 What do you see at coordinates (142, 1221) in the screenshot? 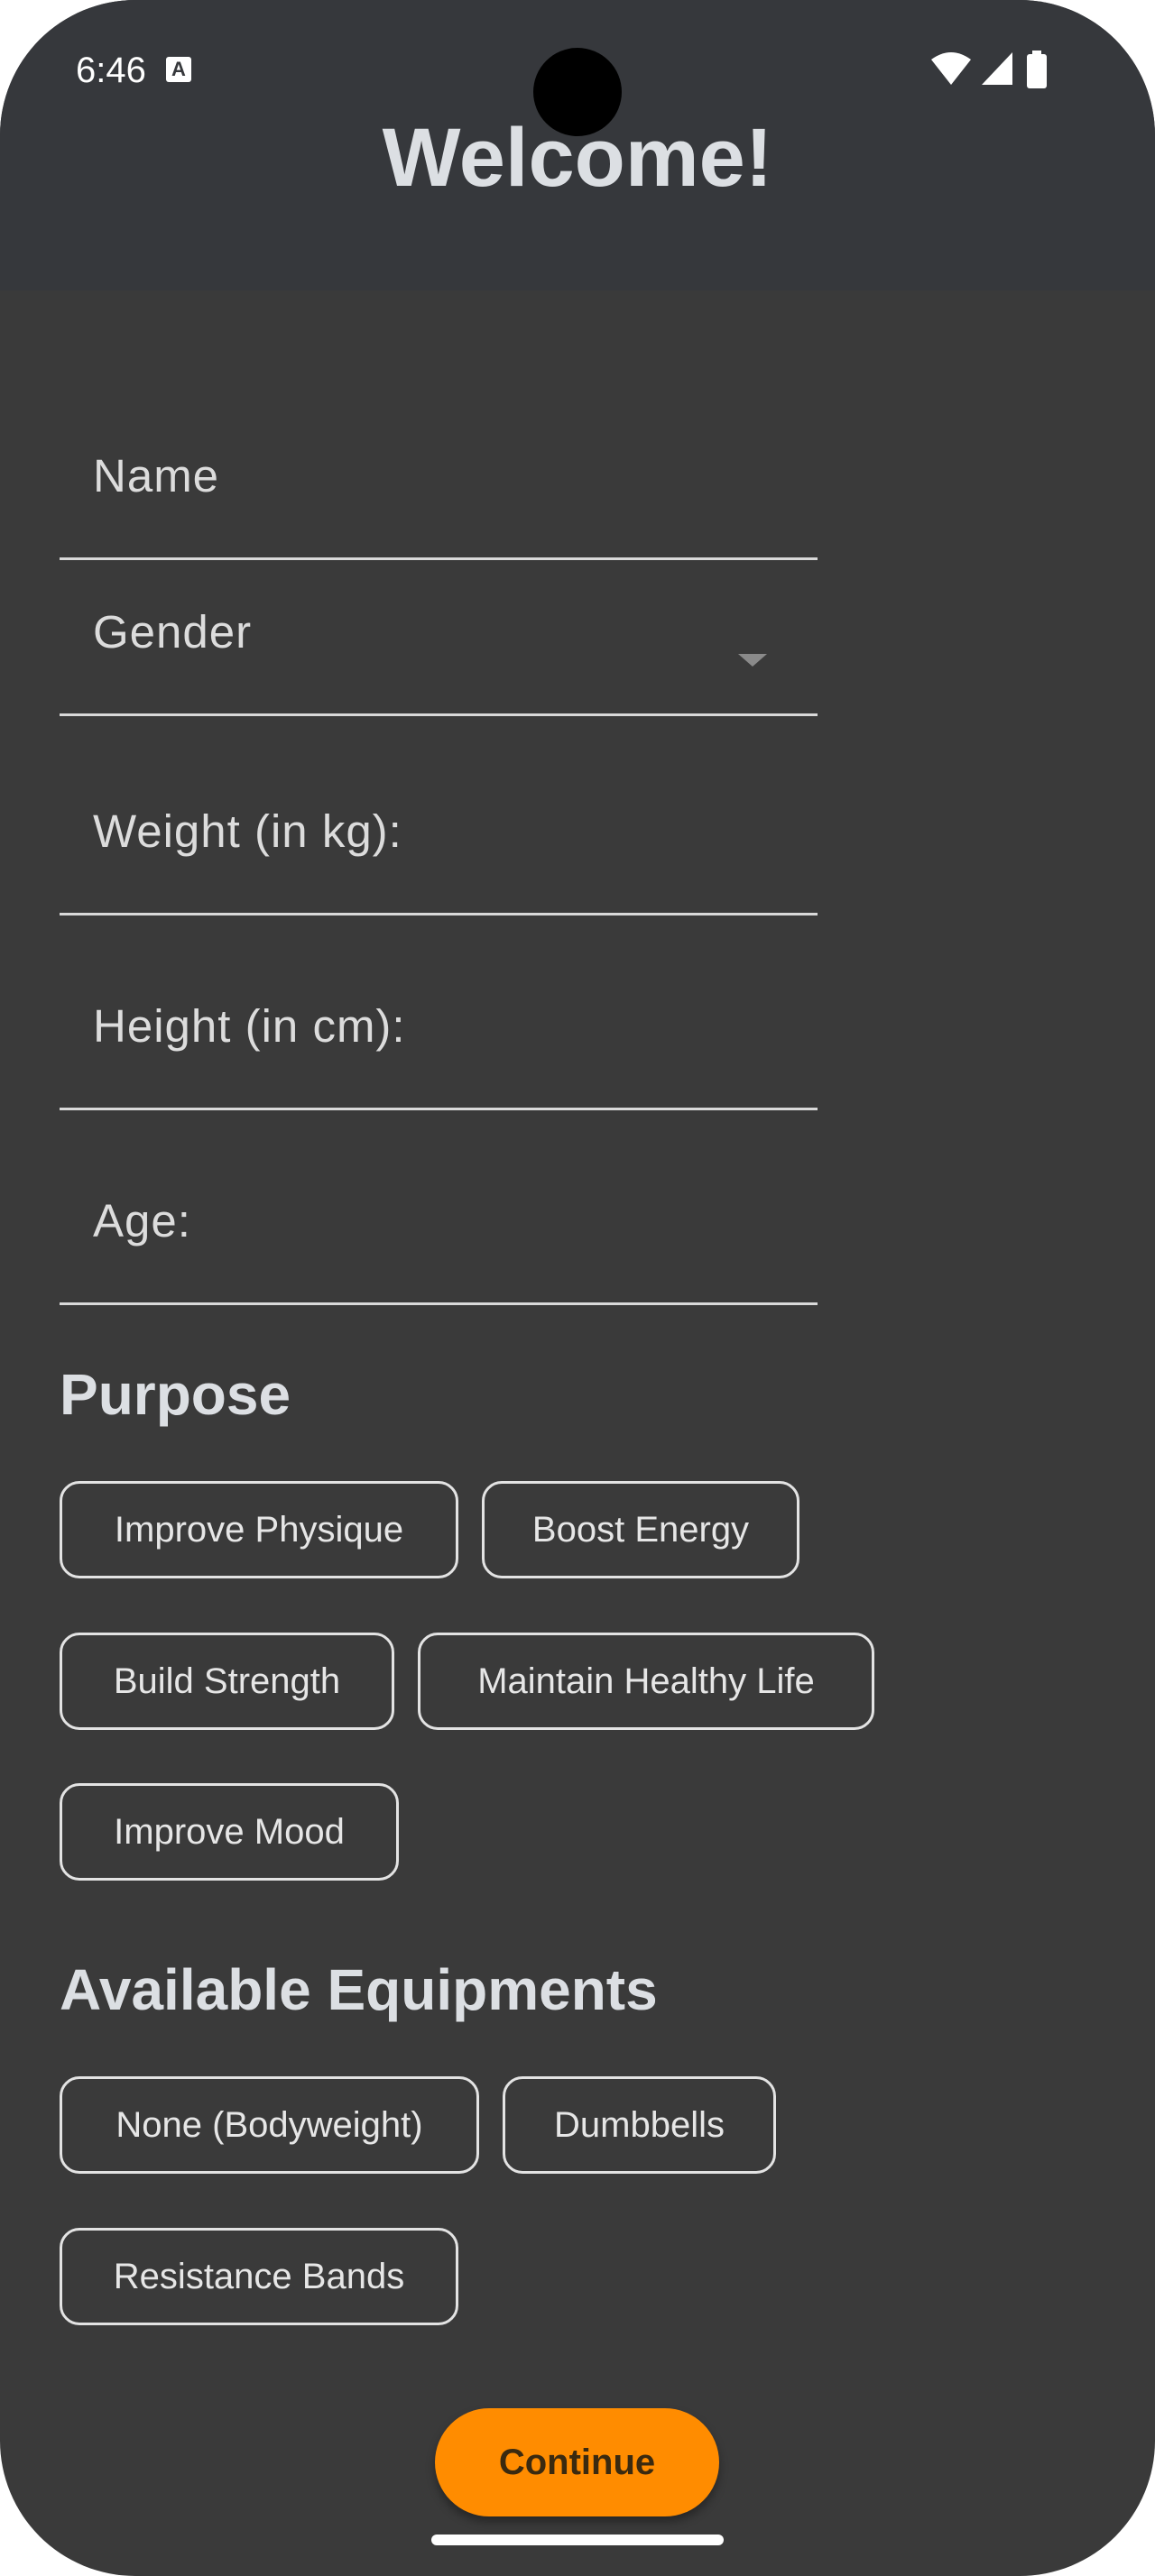
I see `age-field-label: Age:` at bounding box center [142, 1221].